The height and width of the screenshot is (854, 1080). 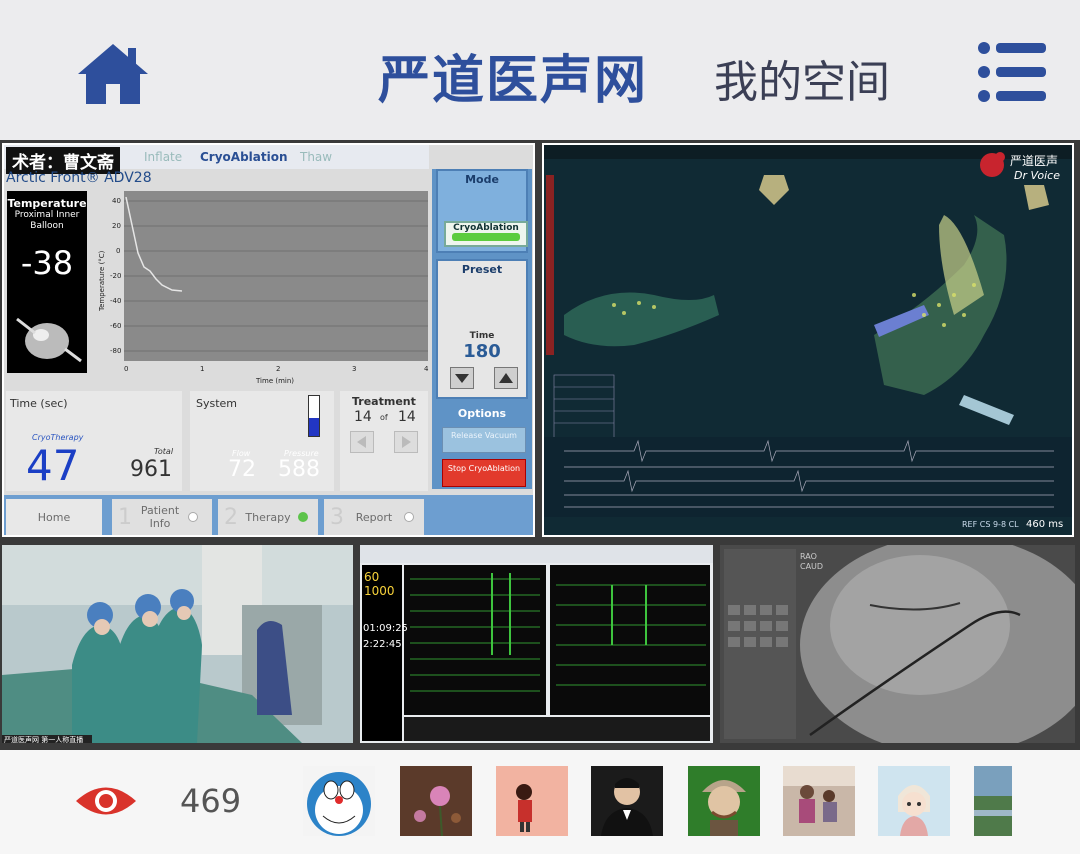 What do you see at coordinates (384, 441) in the screenshot?
I see `treatment-panel: Treatment 14 of 14` at bounding box center [384, 441].